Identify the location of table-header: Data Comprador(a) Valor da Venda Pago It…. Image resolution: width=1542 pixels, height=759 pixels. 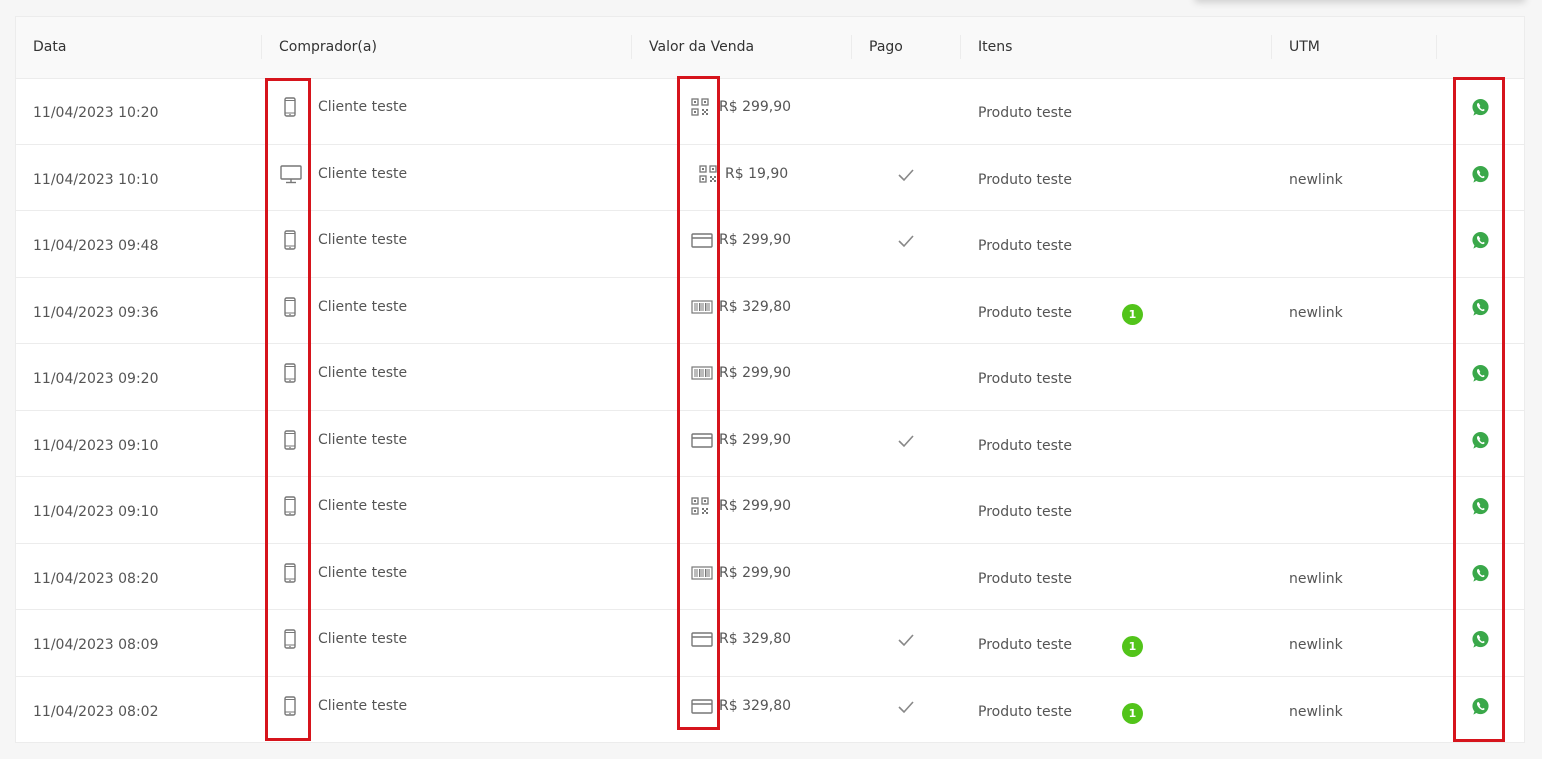
(770, 48).